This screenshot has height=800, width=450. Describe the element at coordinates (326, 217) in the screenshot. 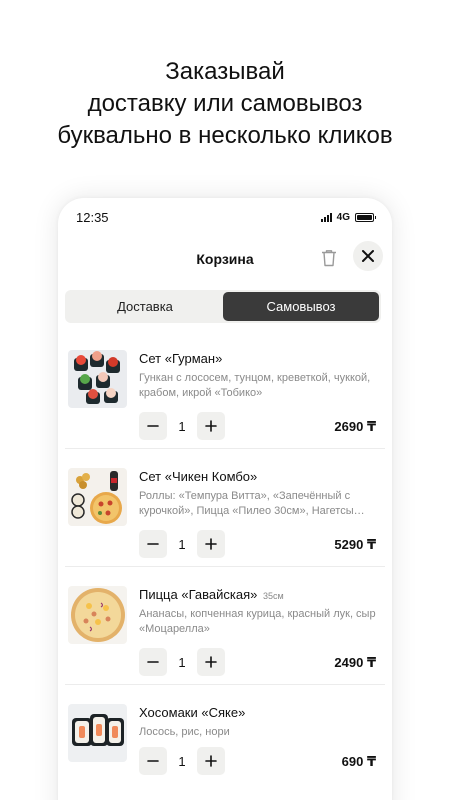

I see `signal-icon` at that location.